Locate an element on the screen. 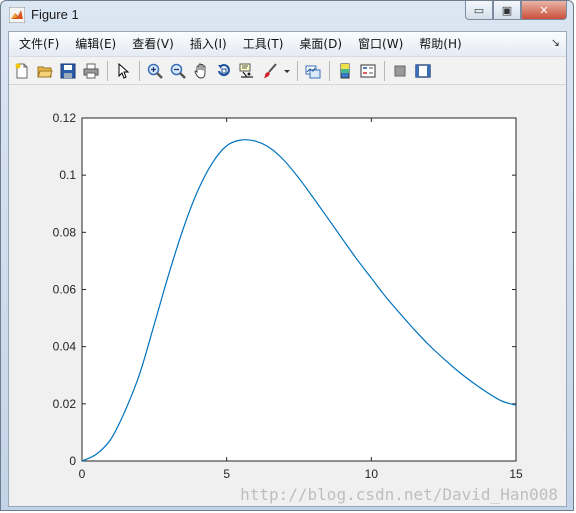  hide-plot-tools-icon is located at coordinates (400, 70).